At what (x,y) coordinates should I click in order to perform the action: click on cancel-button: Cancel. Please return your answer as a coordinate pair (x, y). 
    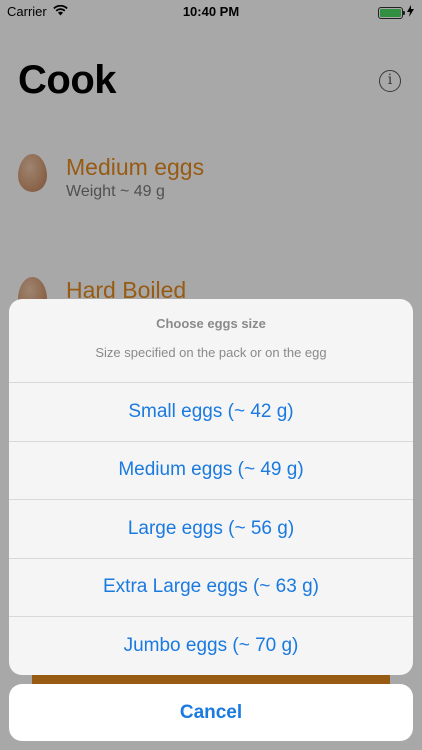
    Looking at the image, I should click on (211, 712).